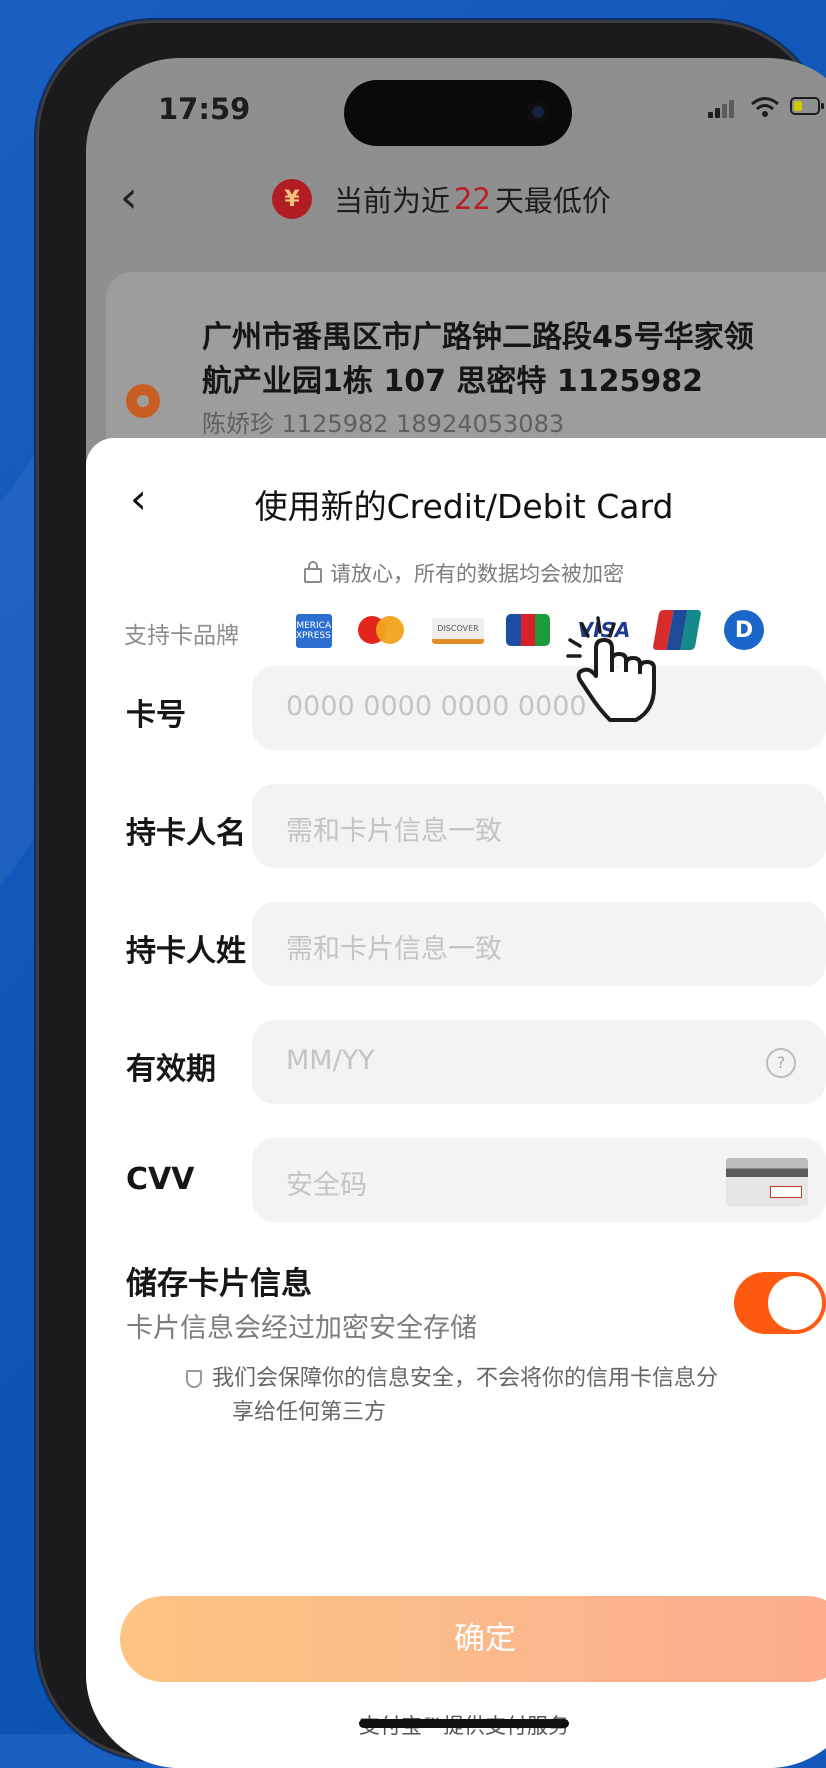 This screenshot has height=1768, width=826. Describe the element at coordinates (744, 630) in the screenshot. I see `diners-logo: D` at that location.